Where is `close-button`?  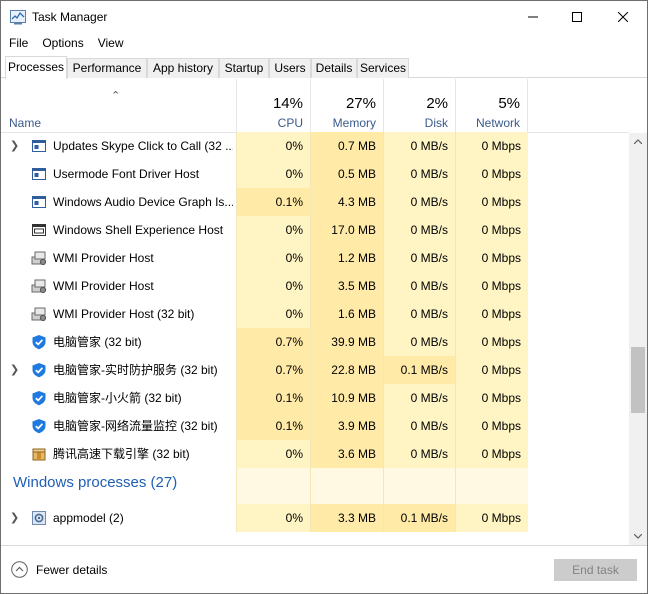 close-button is located at coordinates (623, 17).